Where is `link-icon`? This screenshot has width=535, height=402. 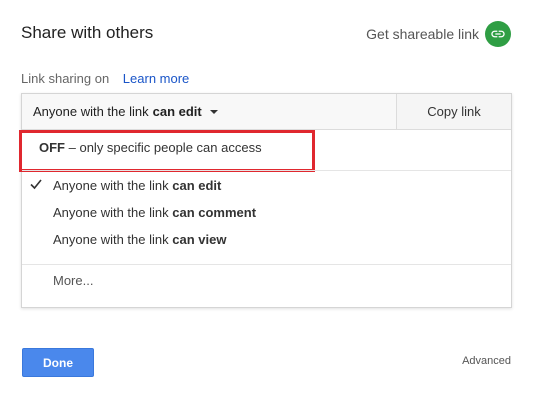
link-icon is located at coordinates (498, 34).